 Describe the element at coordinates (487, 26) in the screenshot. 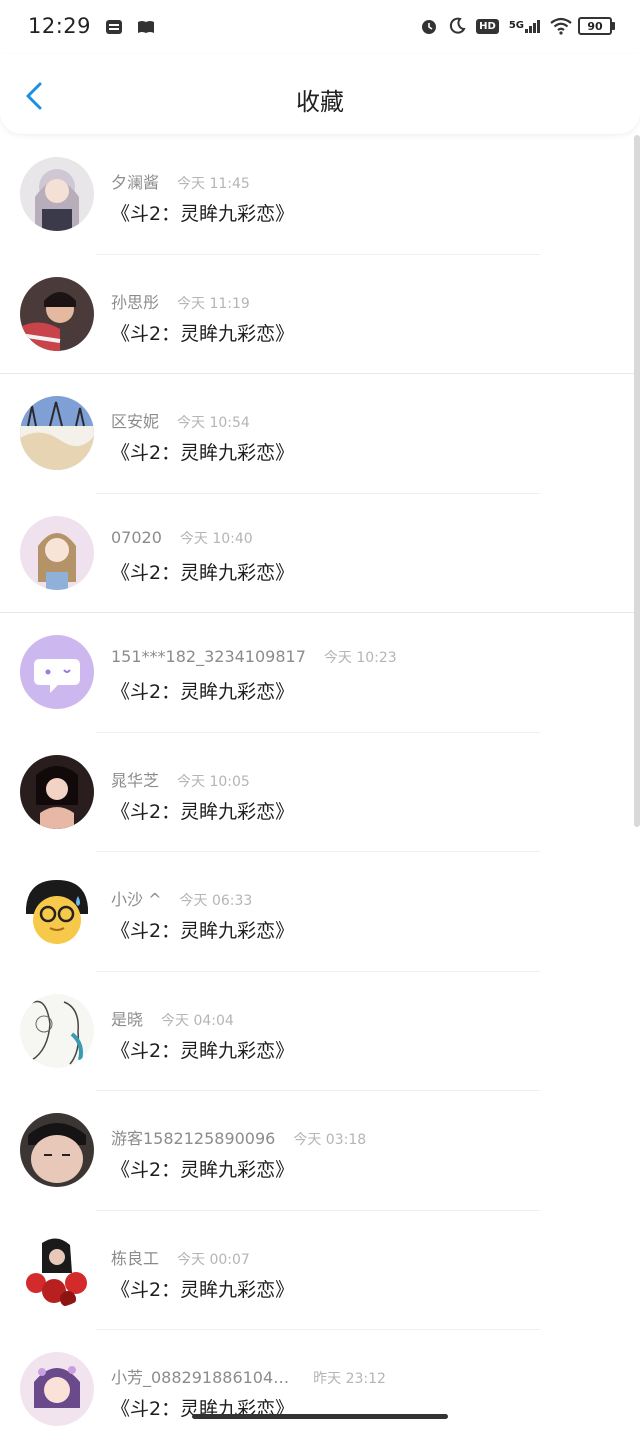

I see `hd-icon: HD` at that location.